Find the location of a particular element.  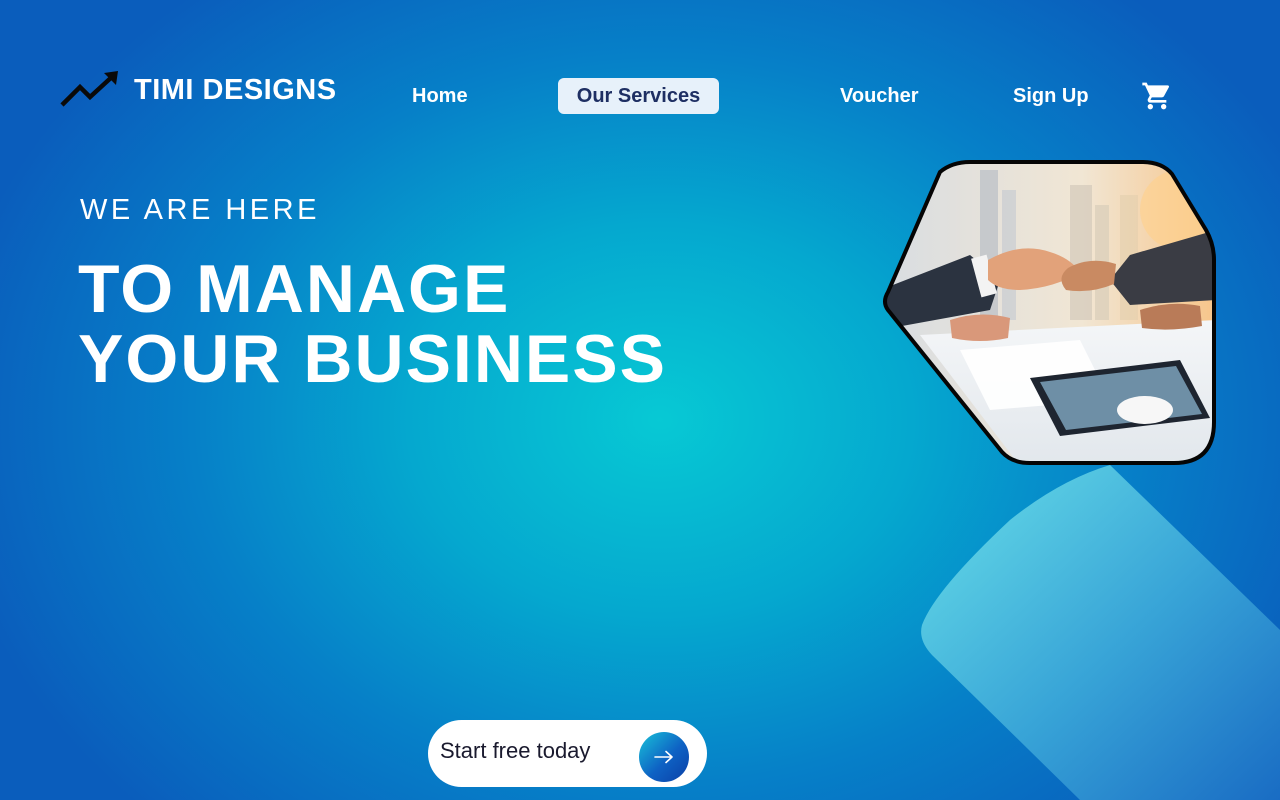

hero-headline: TO MANAGE YOUR BUSINESS is located at coordinates (372, 324).